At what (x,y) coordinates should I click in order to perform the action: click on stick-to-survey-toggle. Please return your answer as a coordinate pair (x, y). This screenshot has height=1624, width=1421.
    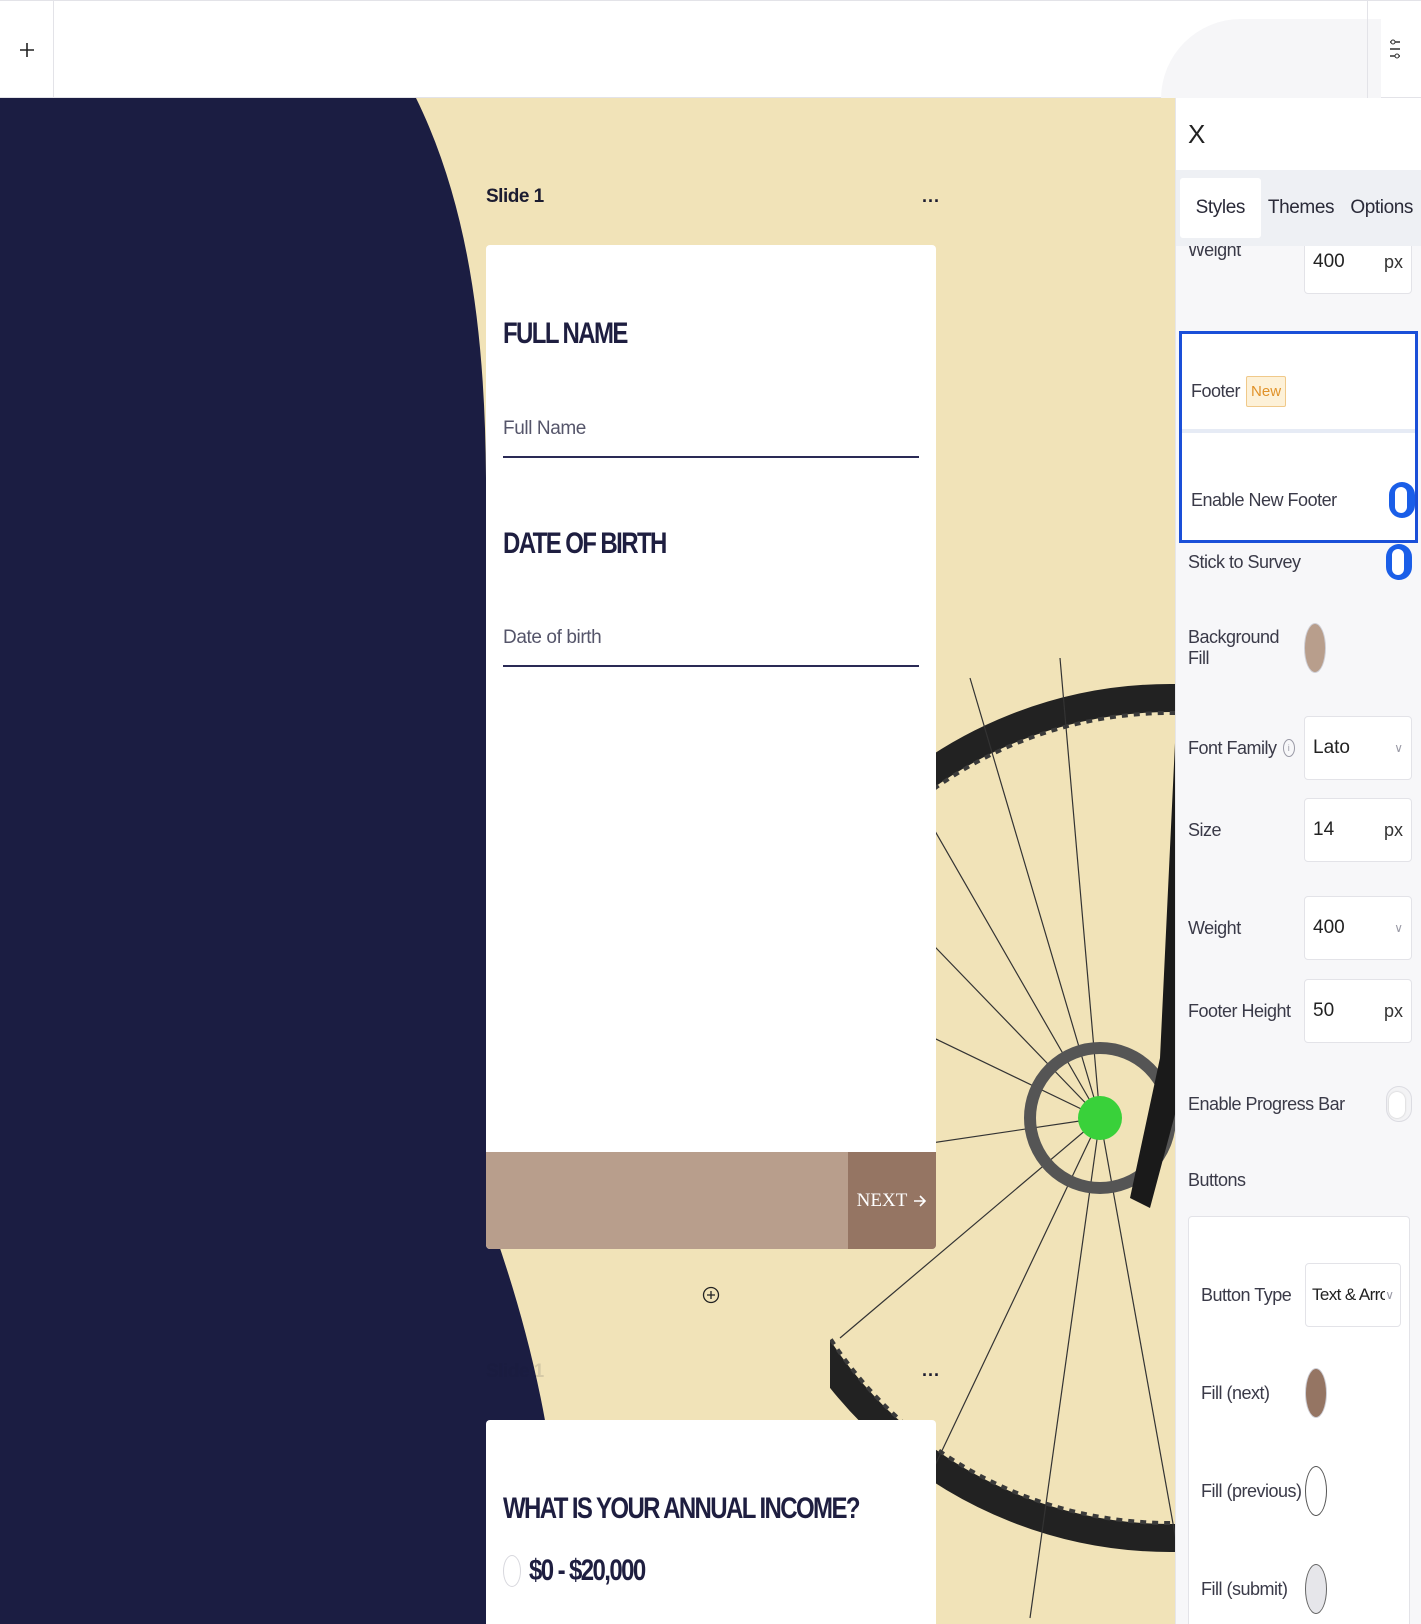
    Looking at the image, I should click on (1399, 562).